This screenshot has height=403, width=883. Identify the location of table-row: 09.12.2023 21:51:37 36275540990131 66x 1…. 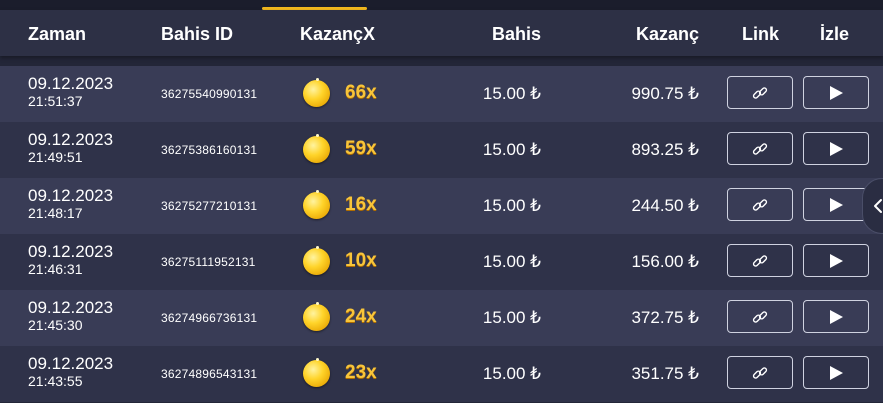
(441, 94).